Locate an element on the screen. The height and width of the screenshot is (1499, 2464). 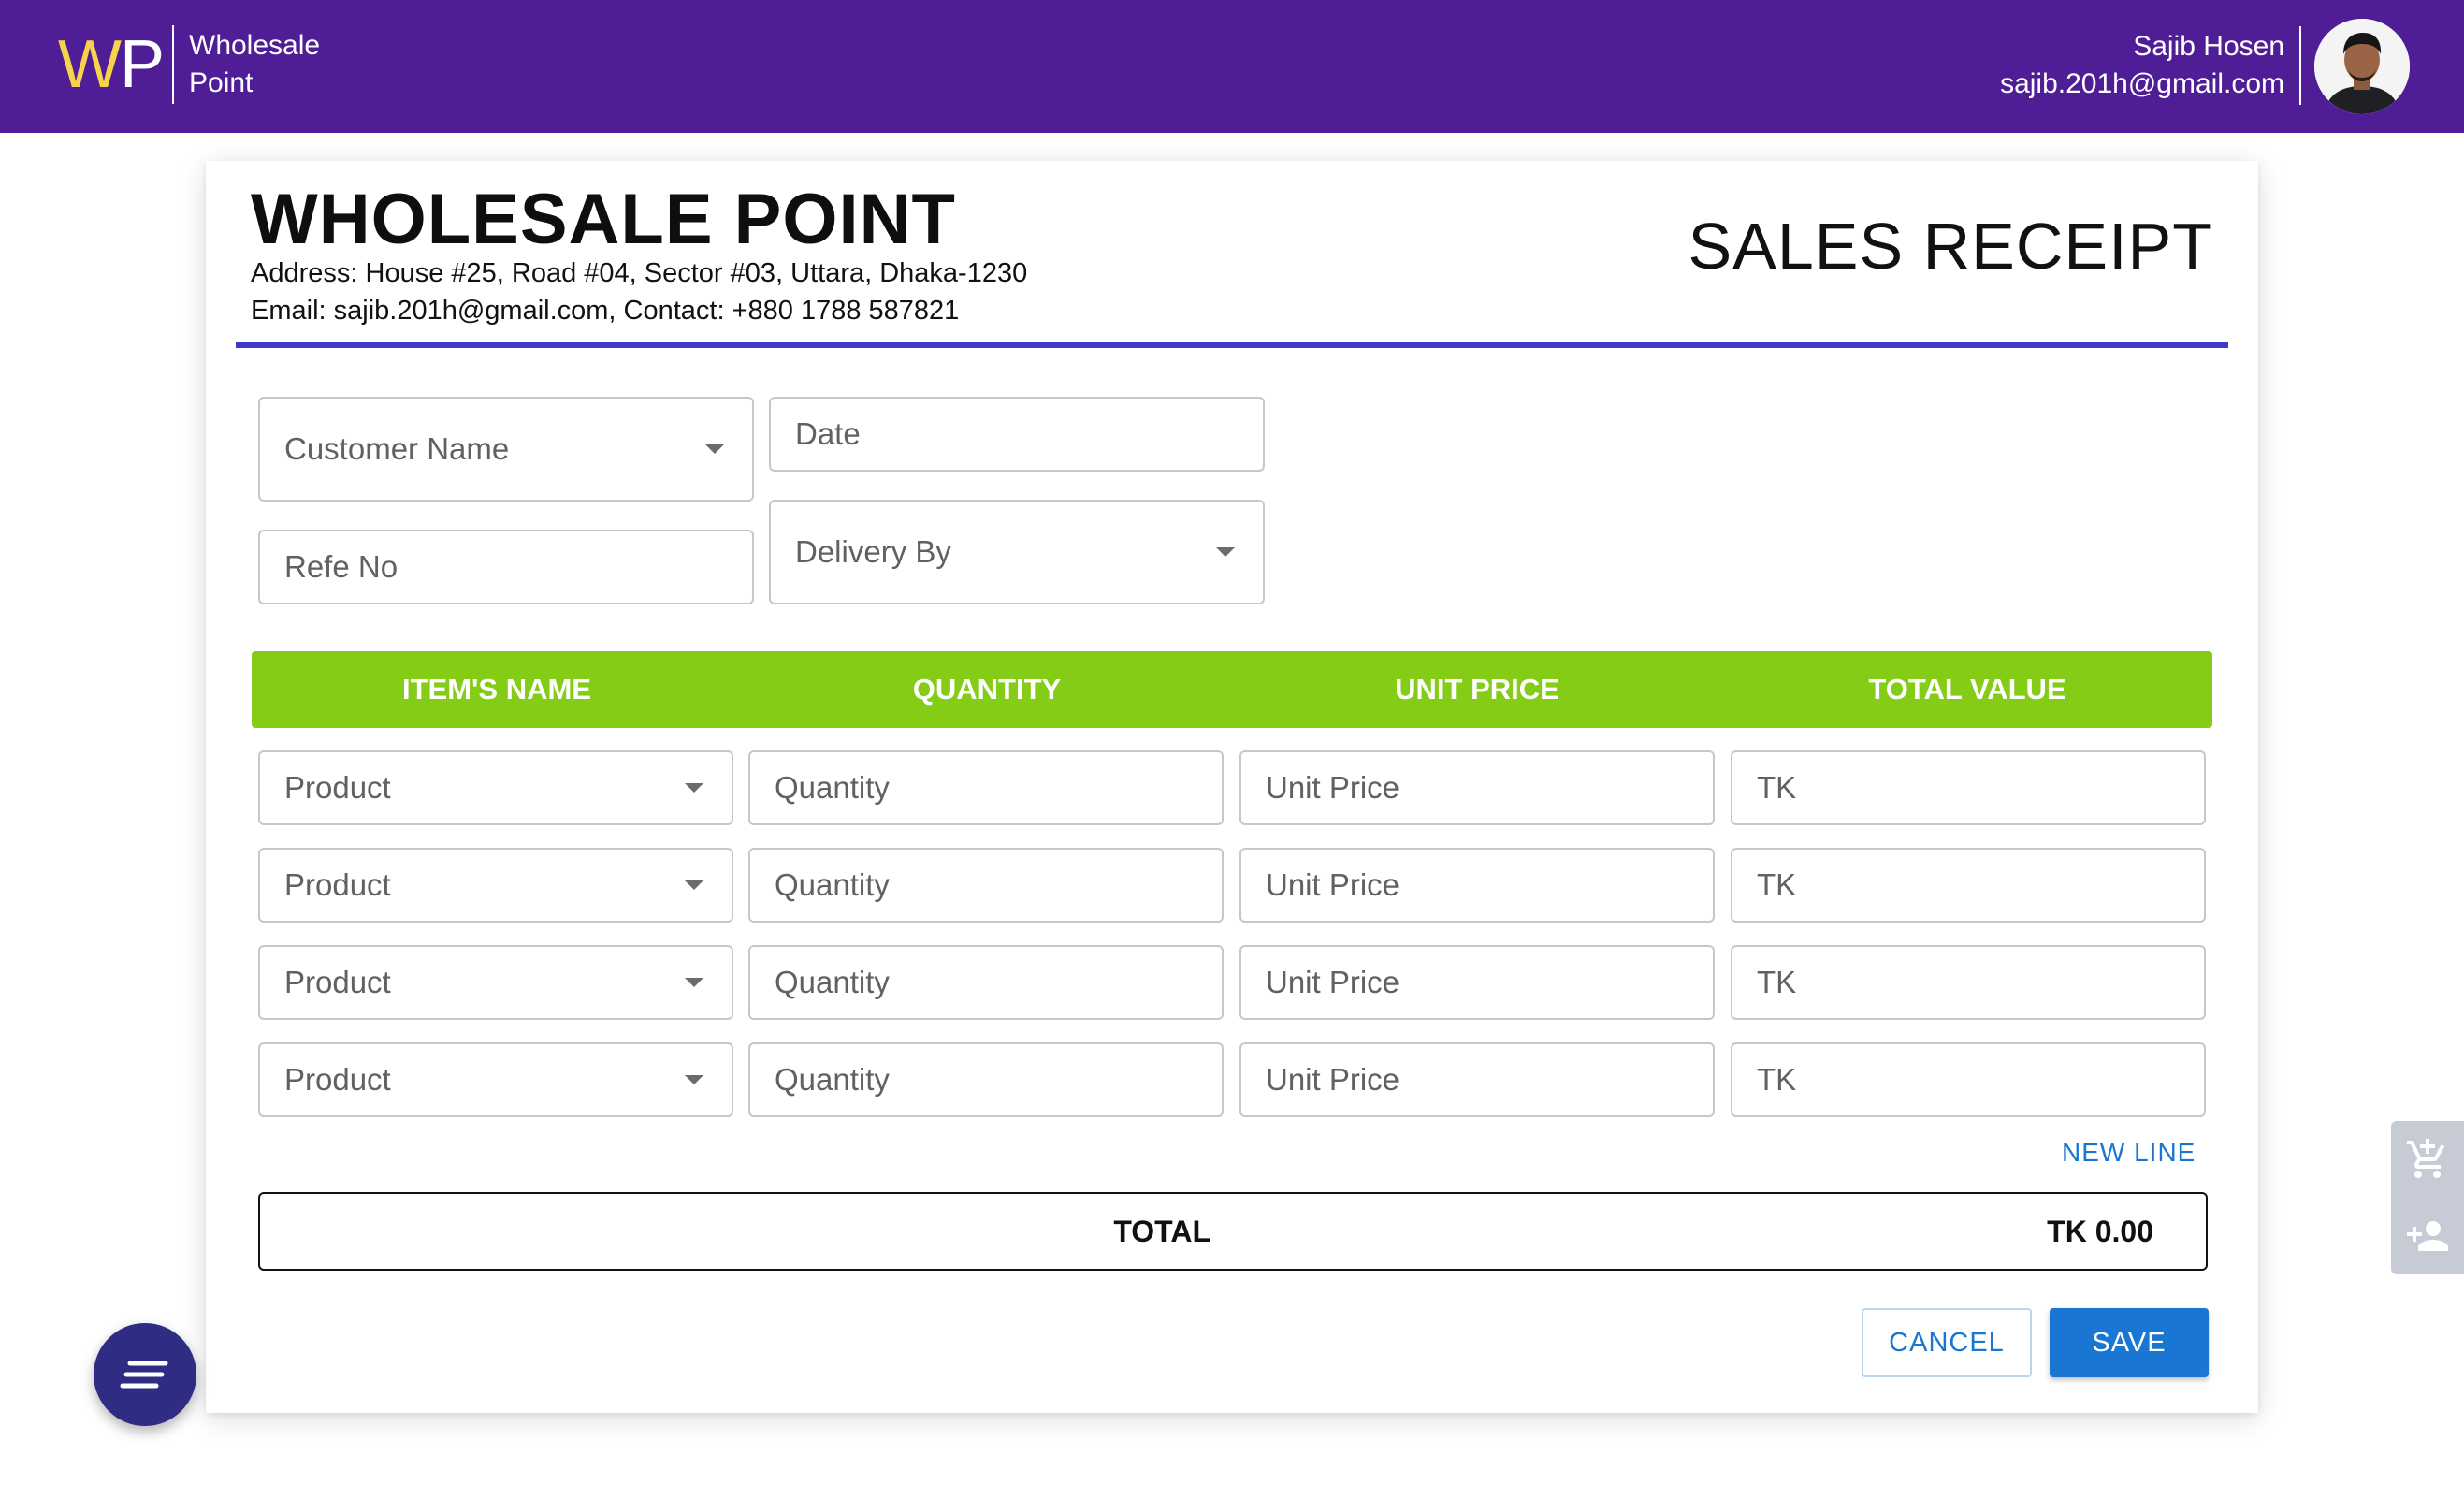
column-header-total-value: TOTAL VALUE is located at coordinates (1967, 689).